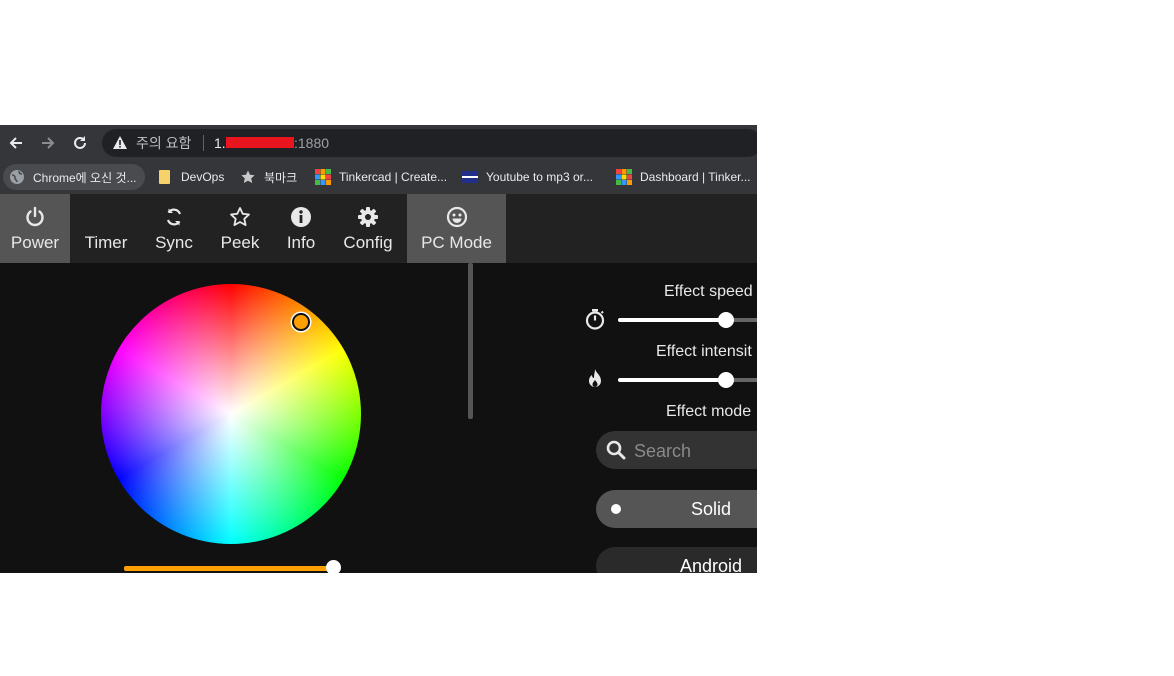  I want to click on bookmark-label: DevOps, so click(203, 177).